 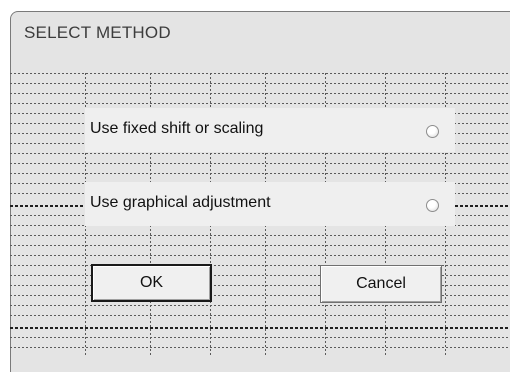 I want to click on radio-fixed-shift, so click(x=432, y=131).